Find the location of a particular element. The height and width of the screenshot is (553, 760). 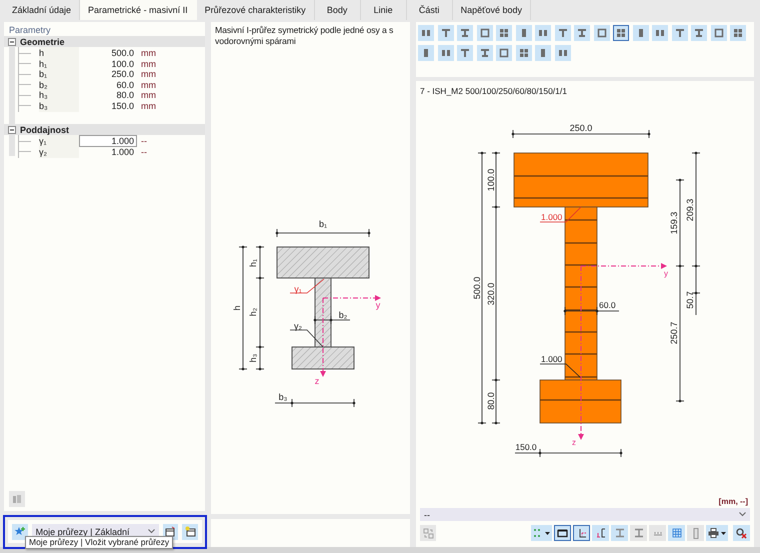

window-icon is located at coordinates (170, 531).